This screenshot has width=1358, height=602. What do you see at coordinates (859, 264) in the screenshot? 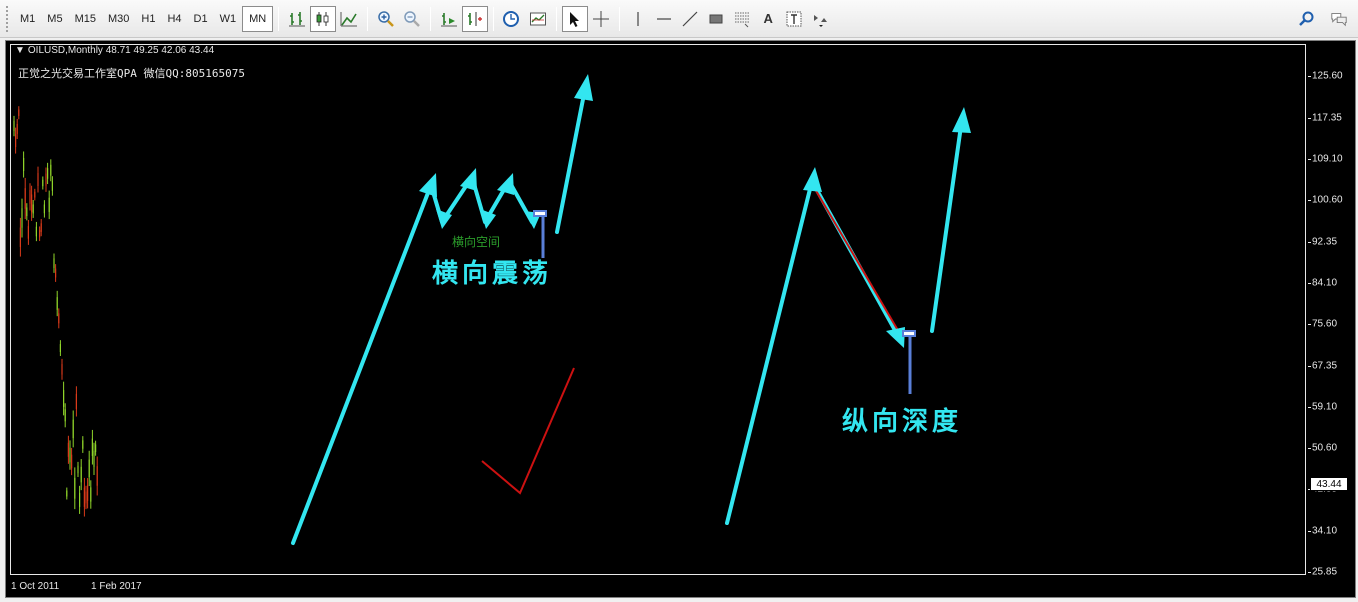
I see `red-line-right` at bounding box center [859, 264].